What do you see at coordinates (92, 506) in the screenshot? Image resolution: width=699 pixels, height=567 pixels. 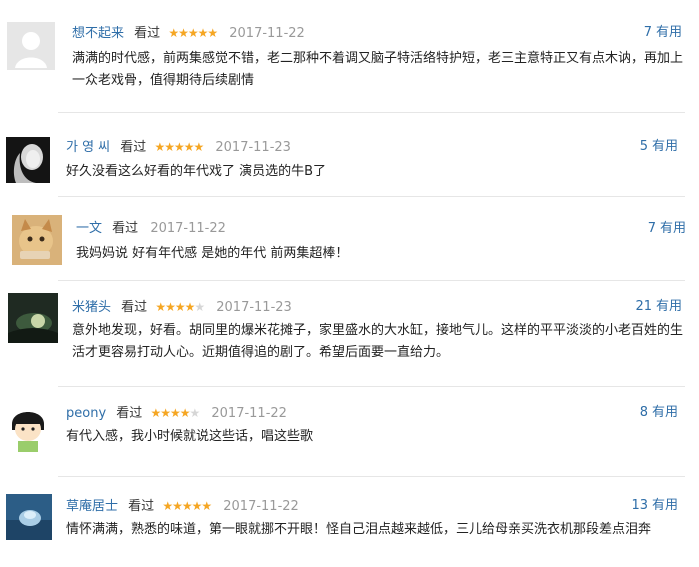 I see `user-name-link: 草庵居士` at bounding box center [92, 506].